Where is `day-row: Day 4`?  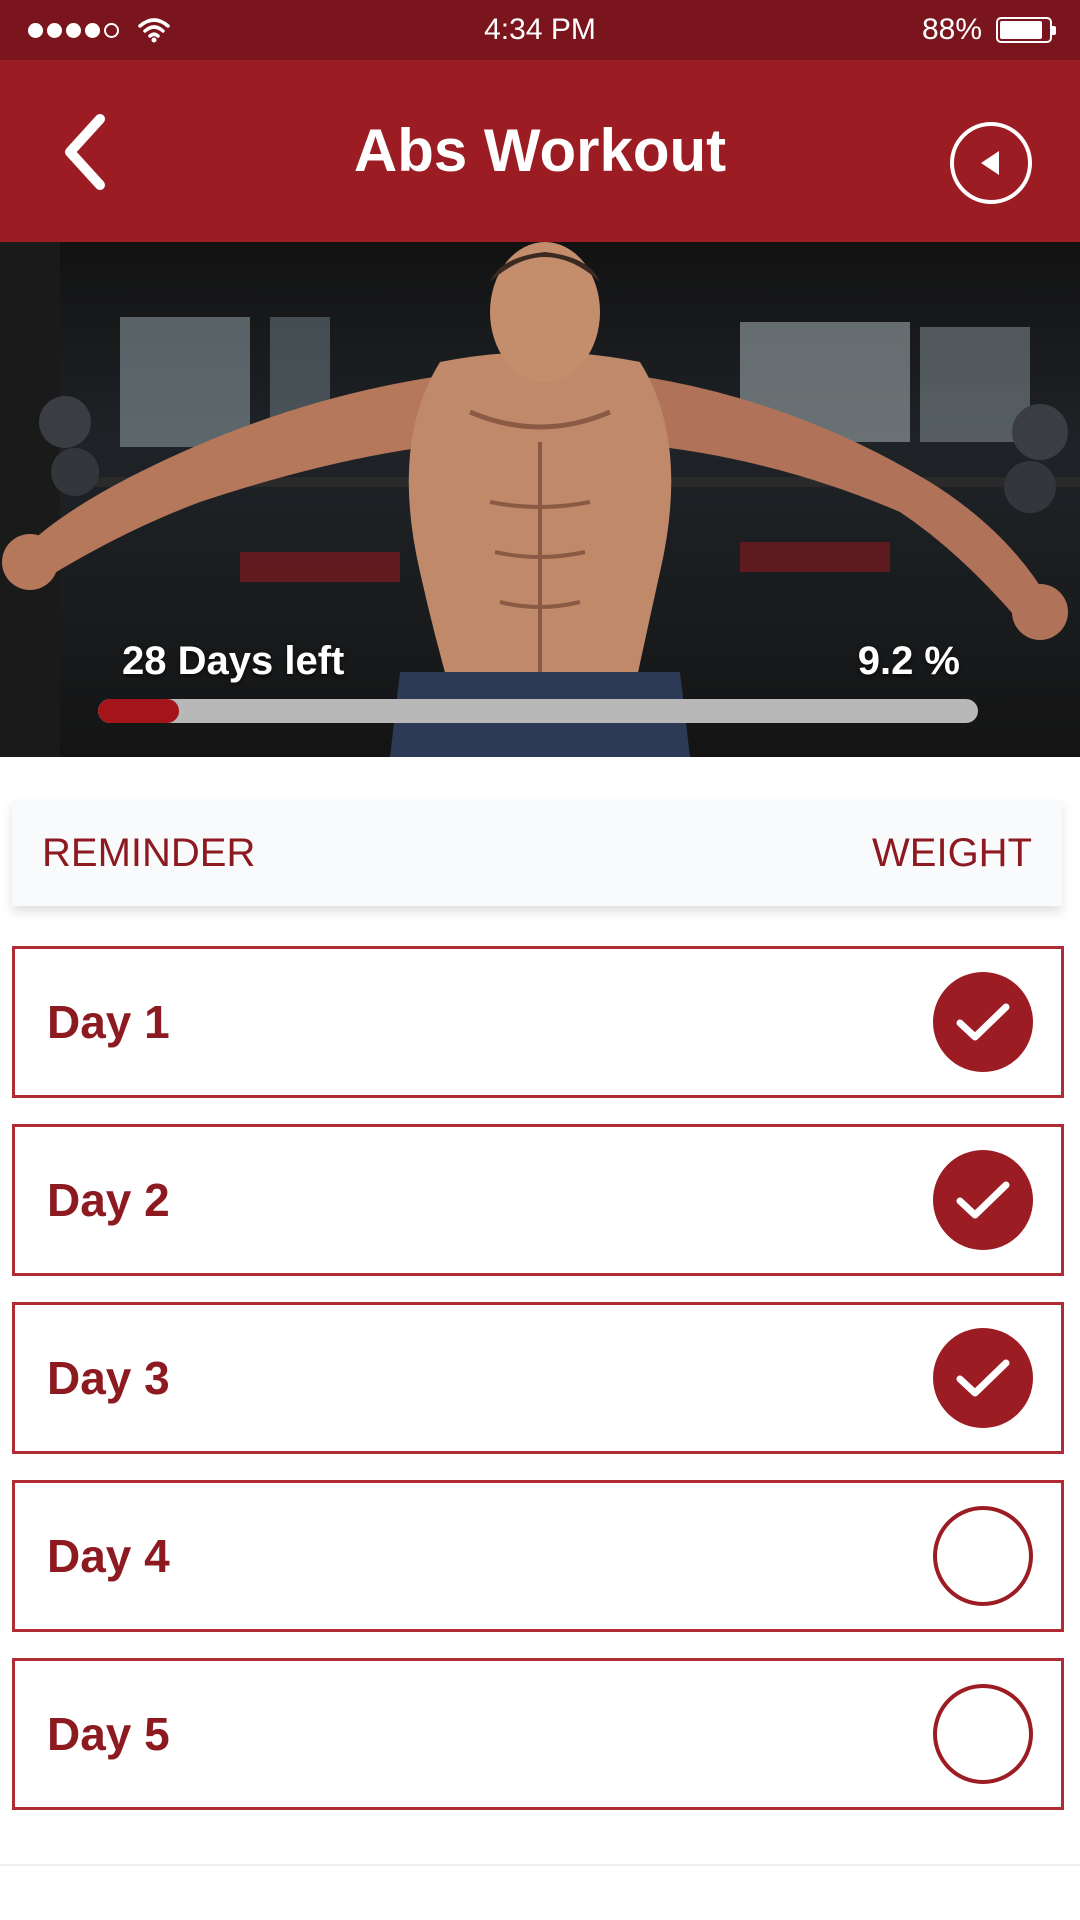 day-row: Day 4 is located at coordinates (538, 1556).